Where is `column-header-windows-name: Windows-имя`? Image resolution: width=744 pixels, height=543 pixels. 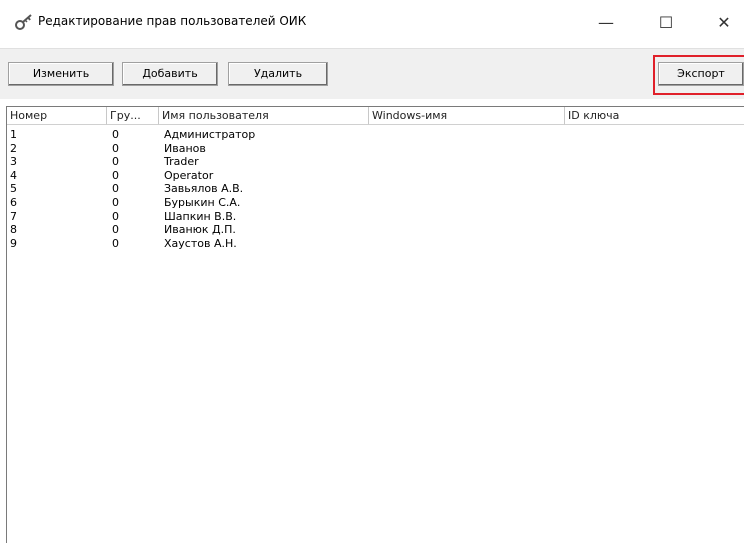 column-header-windows-name: Windows-имя is located at coordinates (467, 116).